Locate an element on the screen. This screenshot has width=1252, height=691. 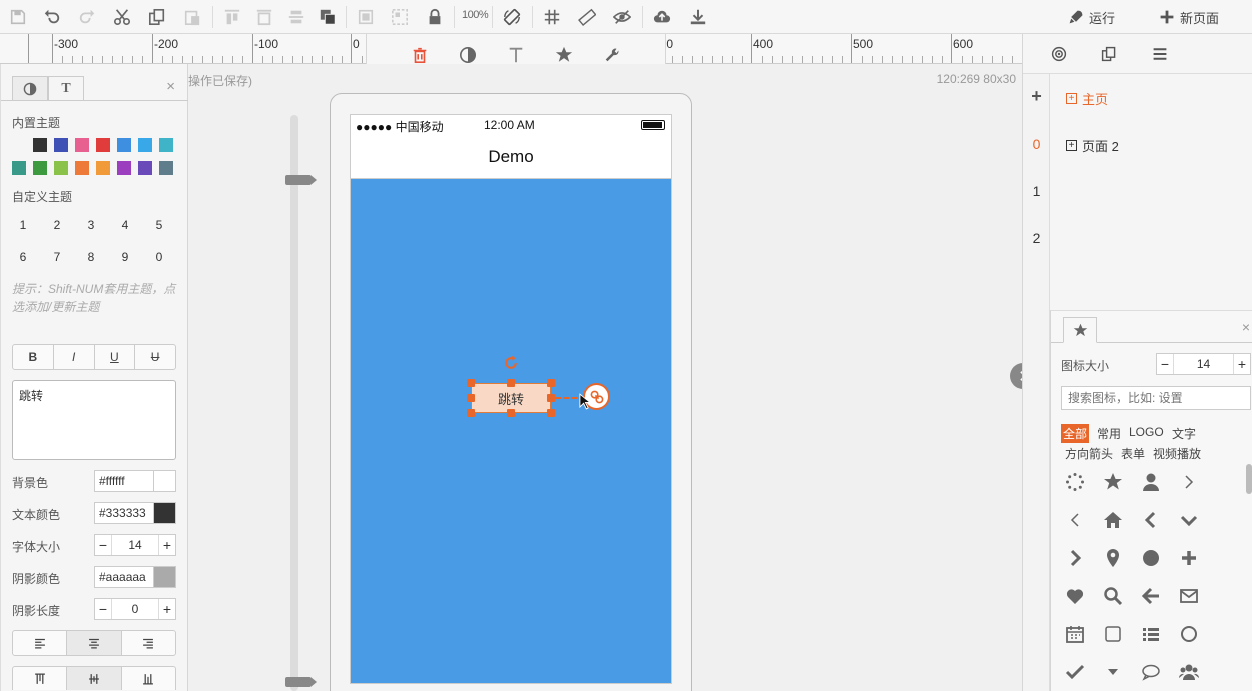
align-right-button is located at coordinates (147, 643).